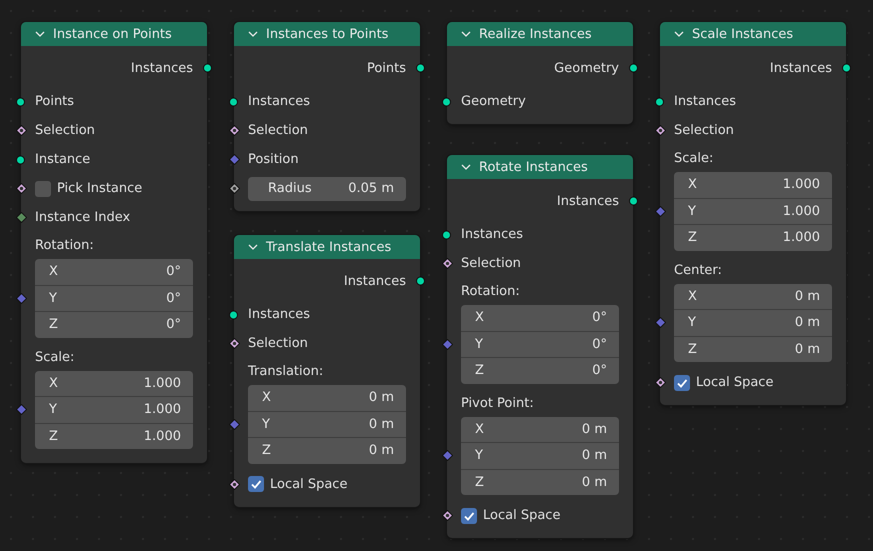  What do you see at coordinates (327, 188) in the screenshot?
I see `radius-field: Radius 0.05 m` at bounding box center [327, 188].